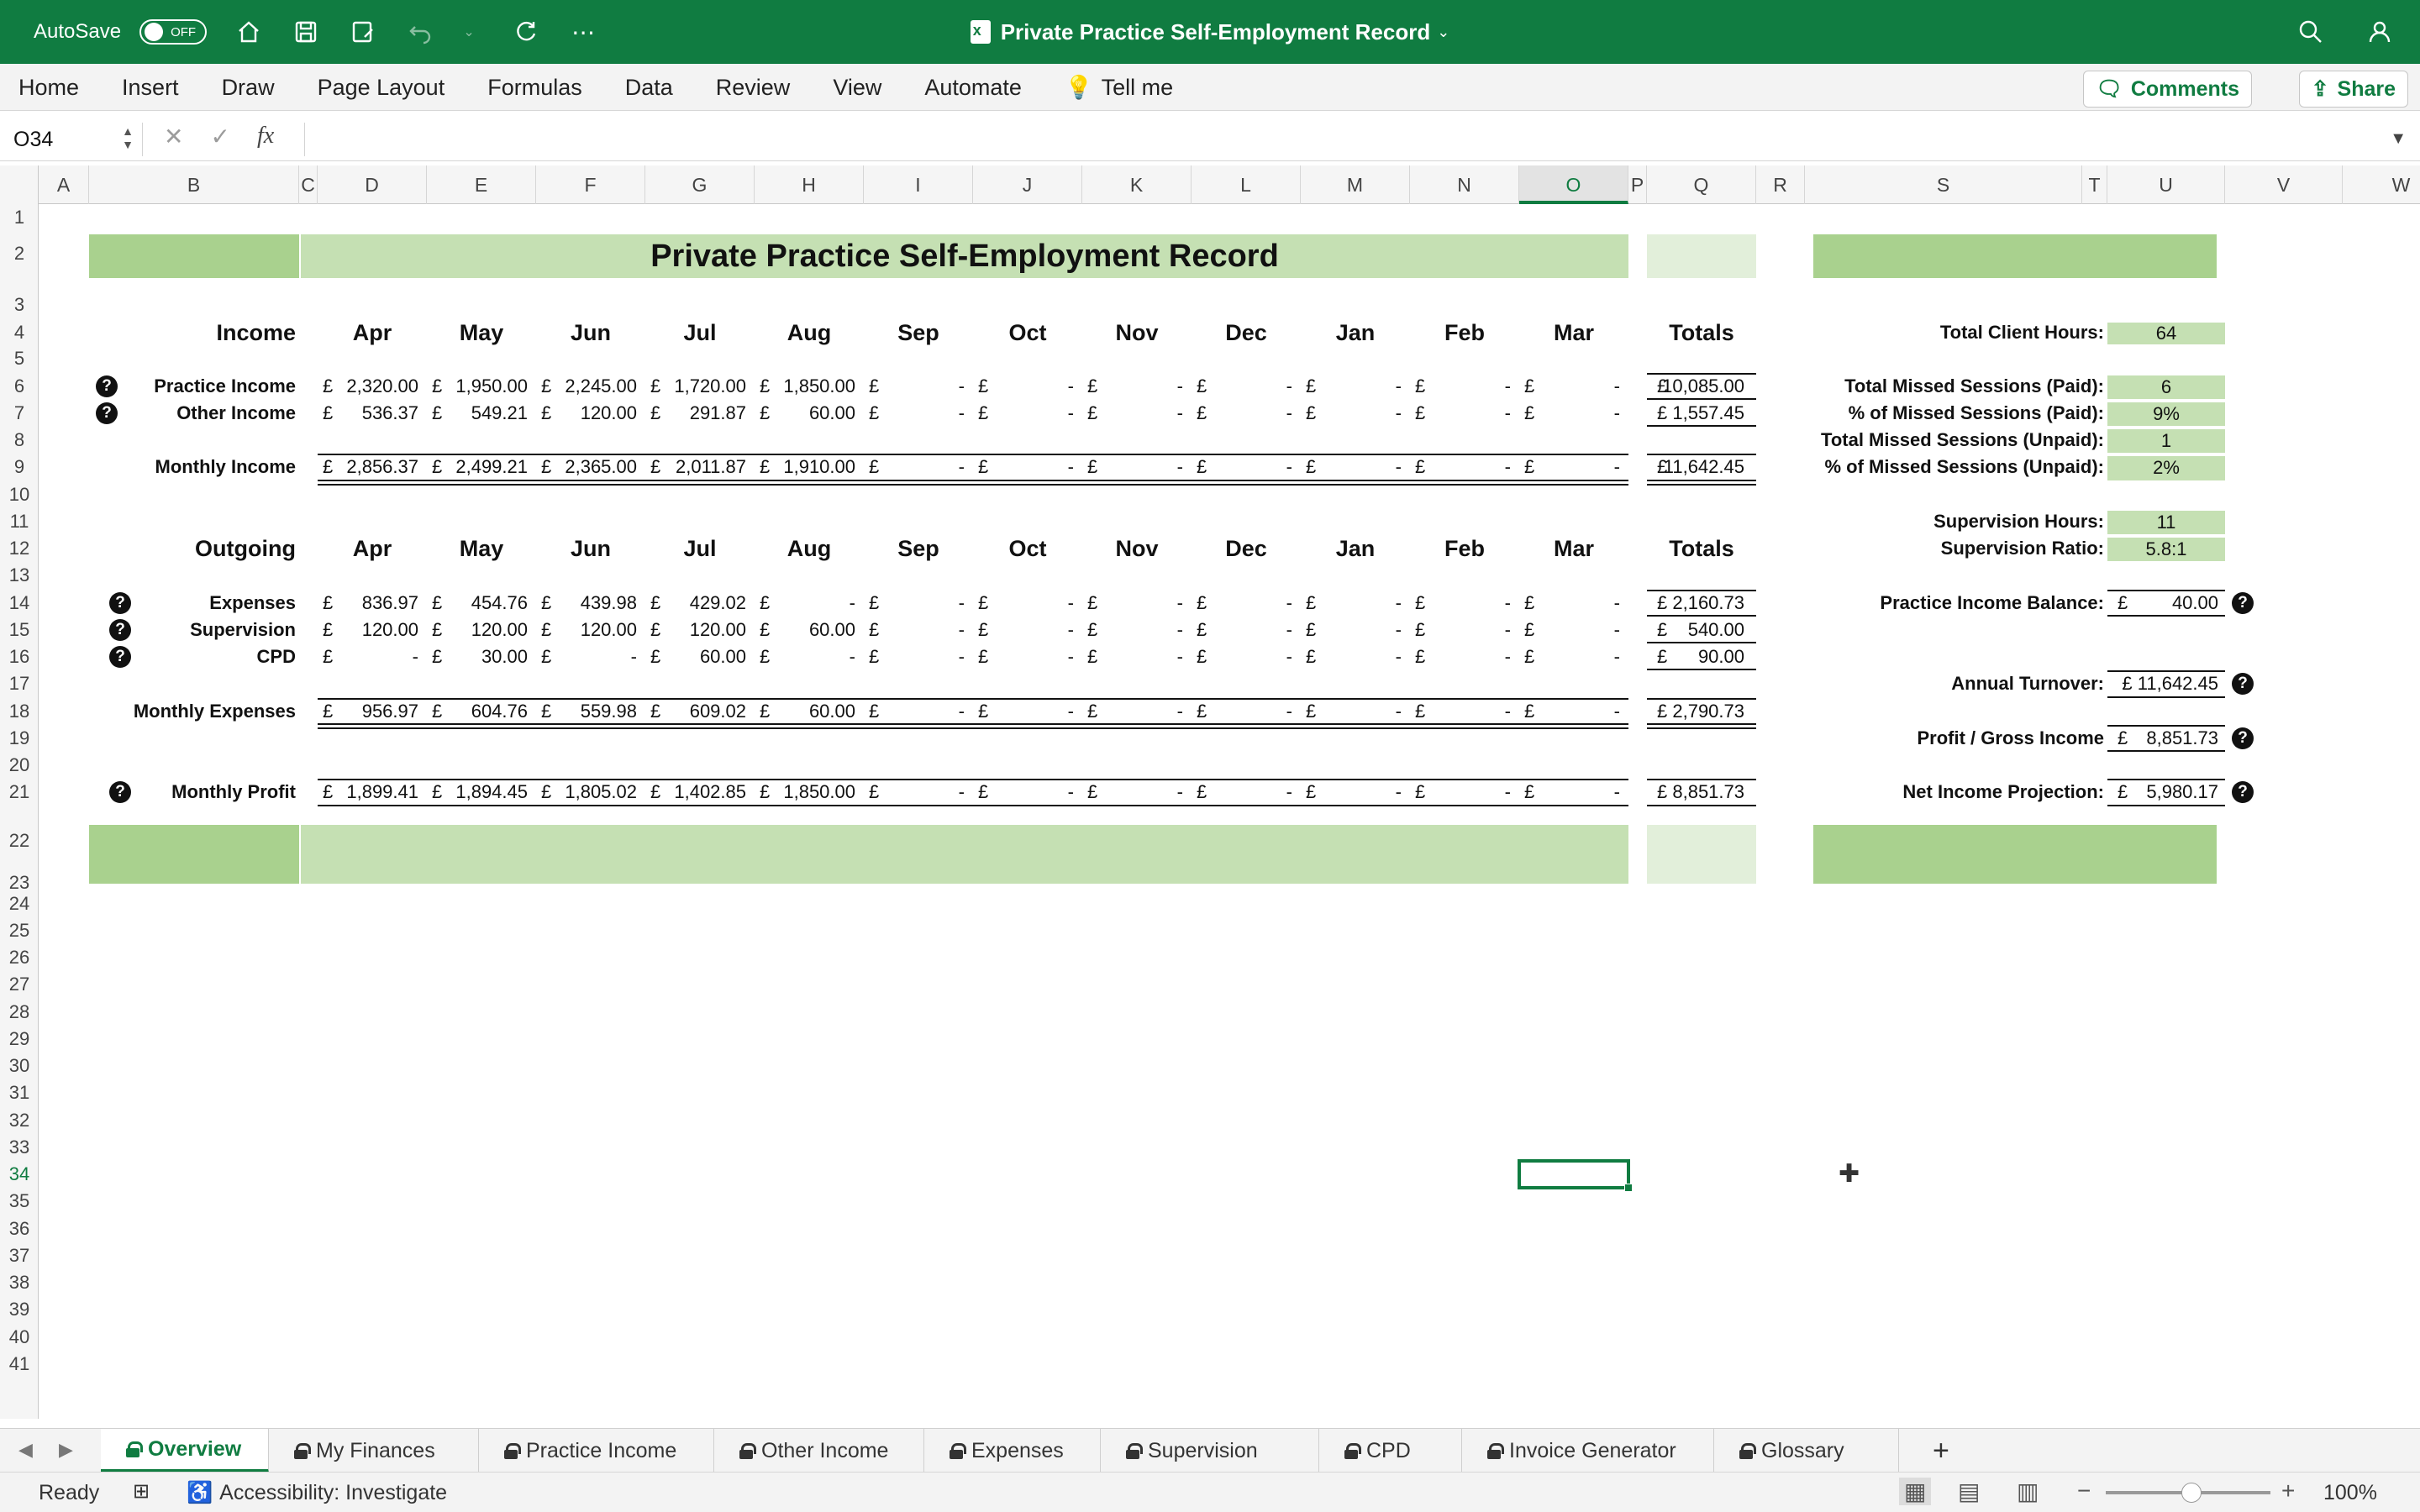 The image size is (2420, 1512). Describe the element at coordinates (19, 386) in the screenshot. I see `row-header-6: 6` at that location.